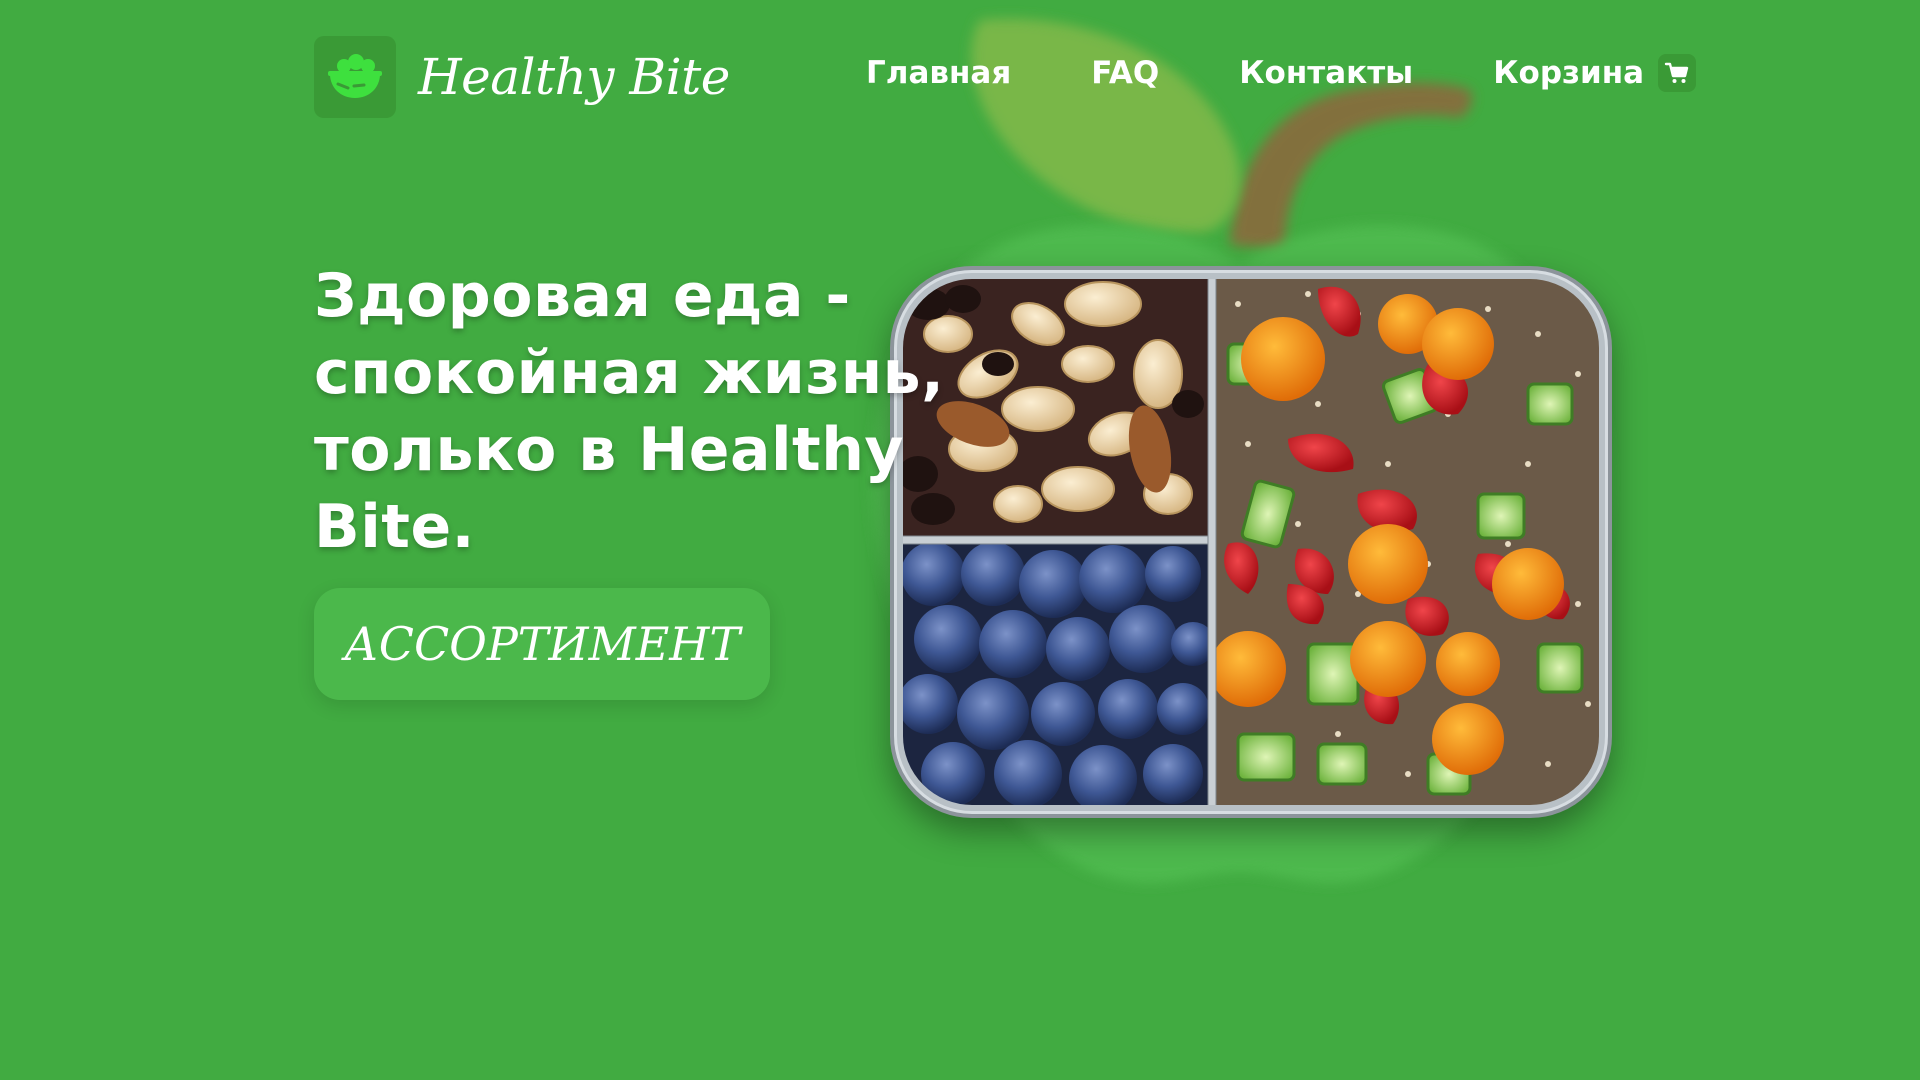  Describe the element at coordinates (1677, 73) in the screenshot. I see `cart-icon` at that location.